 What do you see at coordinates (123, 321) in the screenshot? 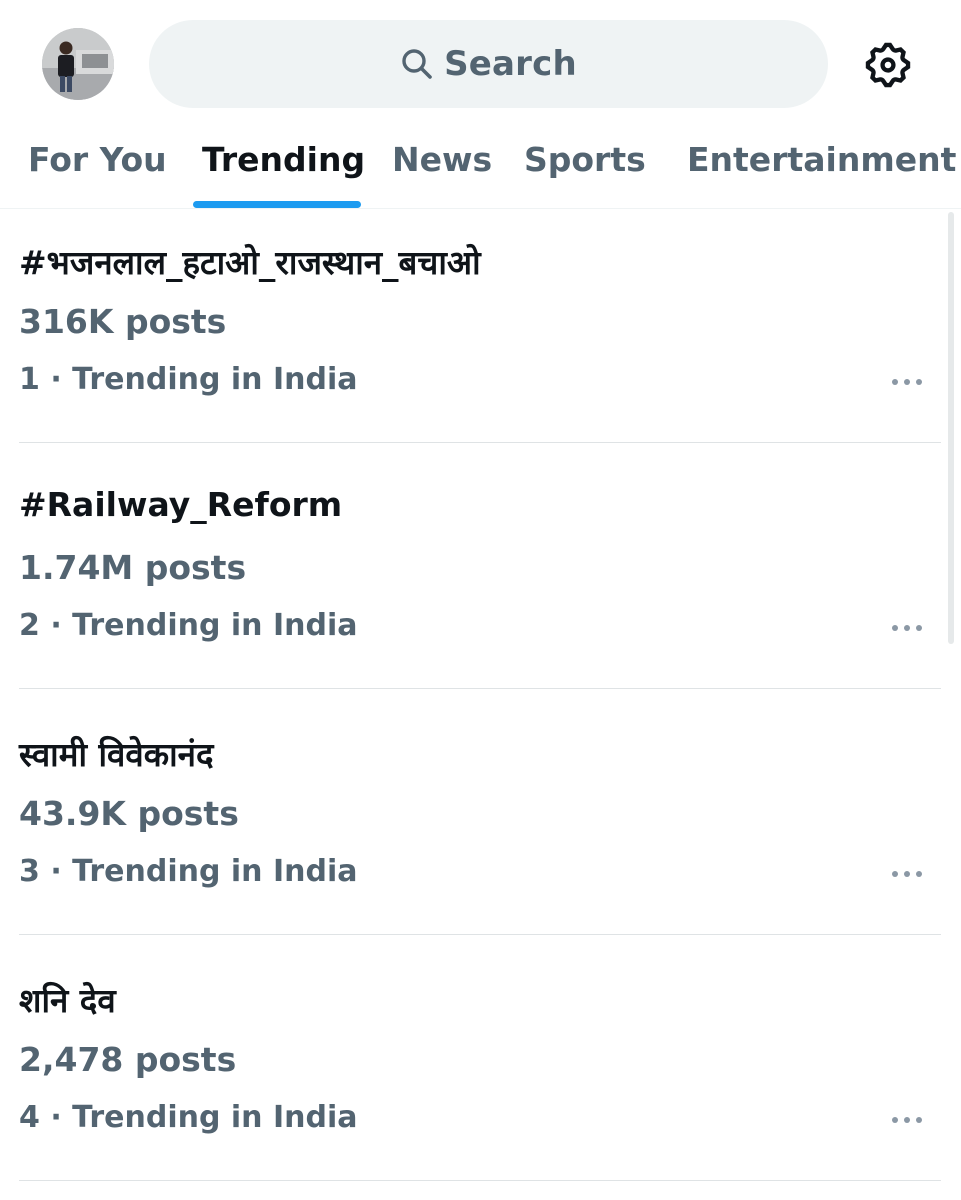
I see `trend-post-count: 316K posts` at bounding box center [123, 321].